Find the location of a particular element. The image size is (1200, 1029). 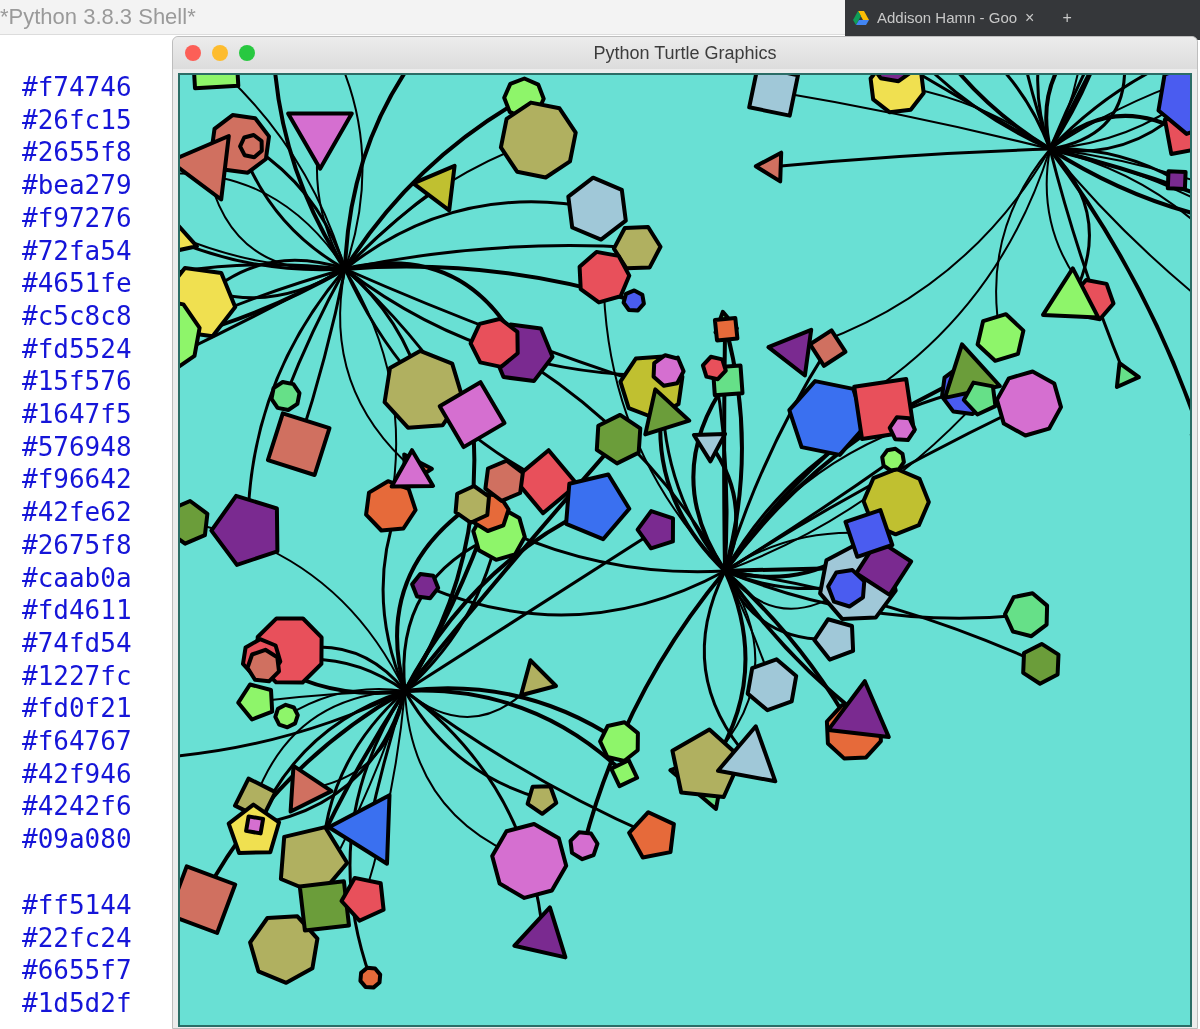

output-line: #15f576 is located at coordinates (77, 382).